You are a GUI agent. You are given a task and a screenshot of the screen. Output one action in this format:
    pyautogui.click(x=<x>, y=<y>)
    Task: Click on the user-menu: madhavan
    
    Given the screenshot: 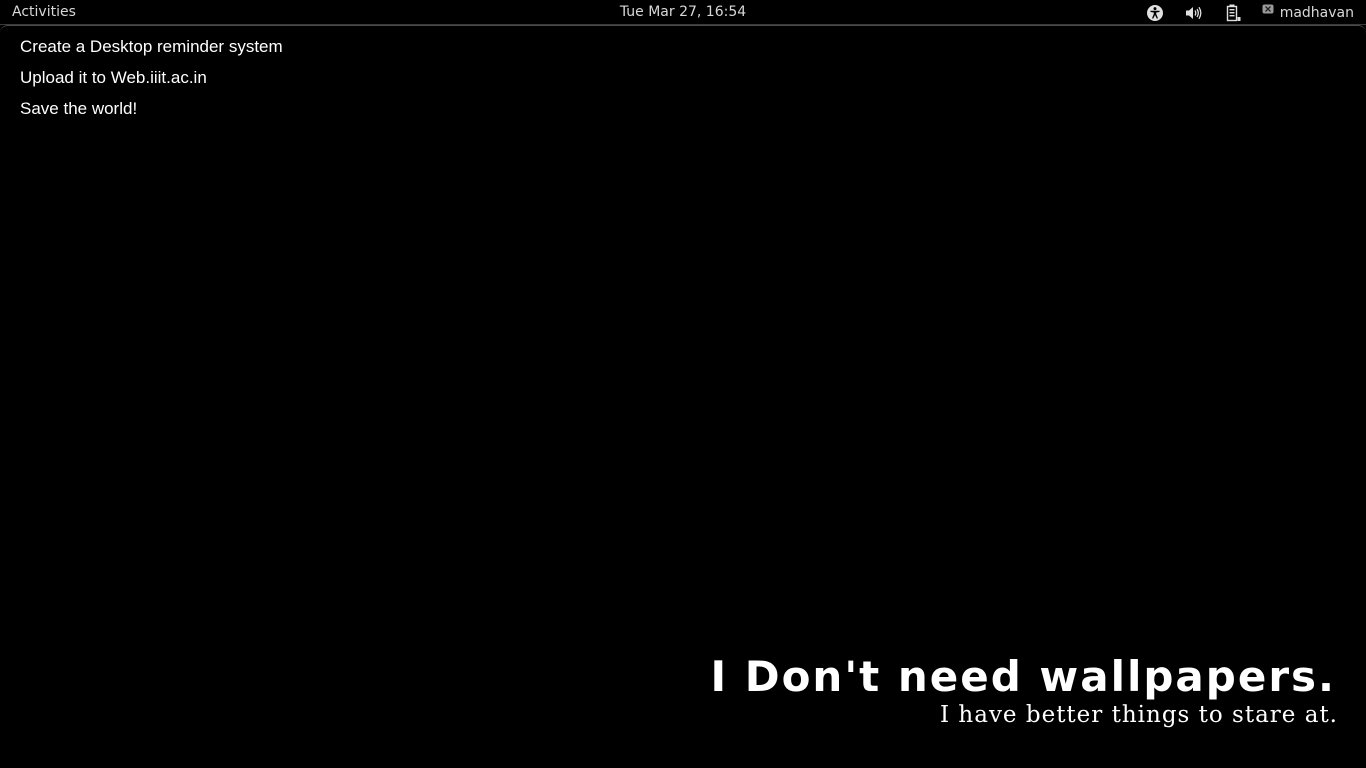 What is the action you would take?
    pyautogui.click(x=1308, y=13)
    